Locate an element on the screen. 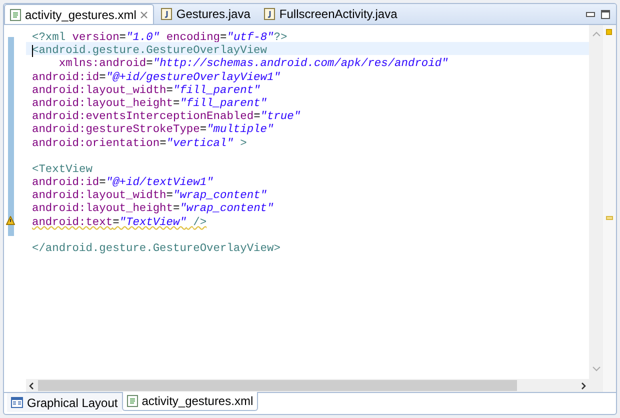 The image size is (620, 418). layout-icon is located at coordinates (17, 402).